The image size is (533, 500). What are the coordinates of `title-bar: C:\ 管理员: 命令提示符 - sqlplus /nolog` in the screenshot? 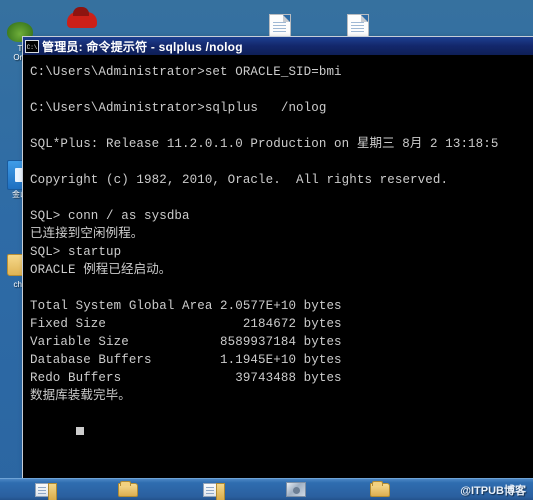 It's located at (278, 46).